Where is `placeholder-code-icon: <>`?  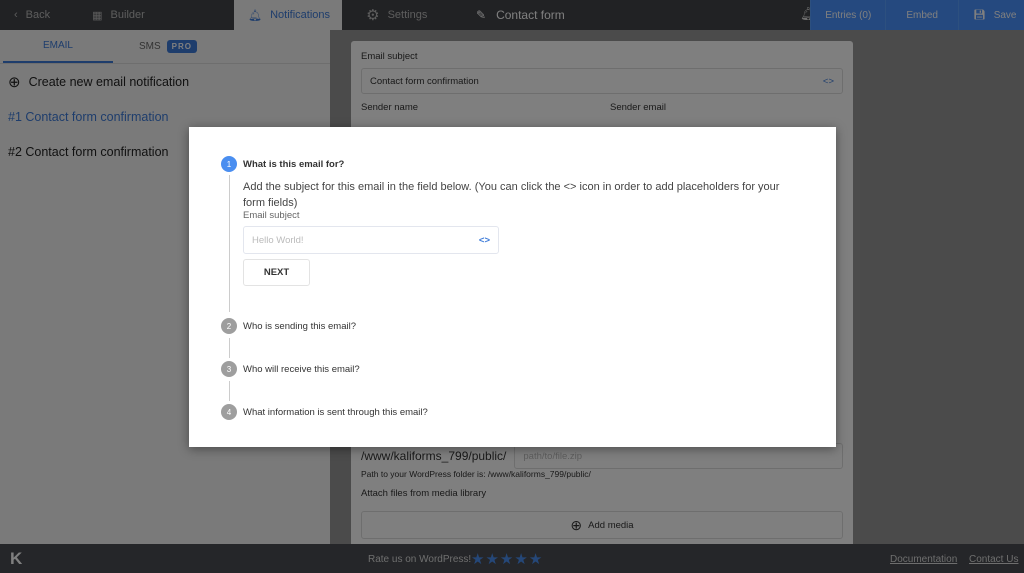 placeholder-code-icon: <> is located at coordinates (484, 240).